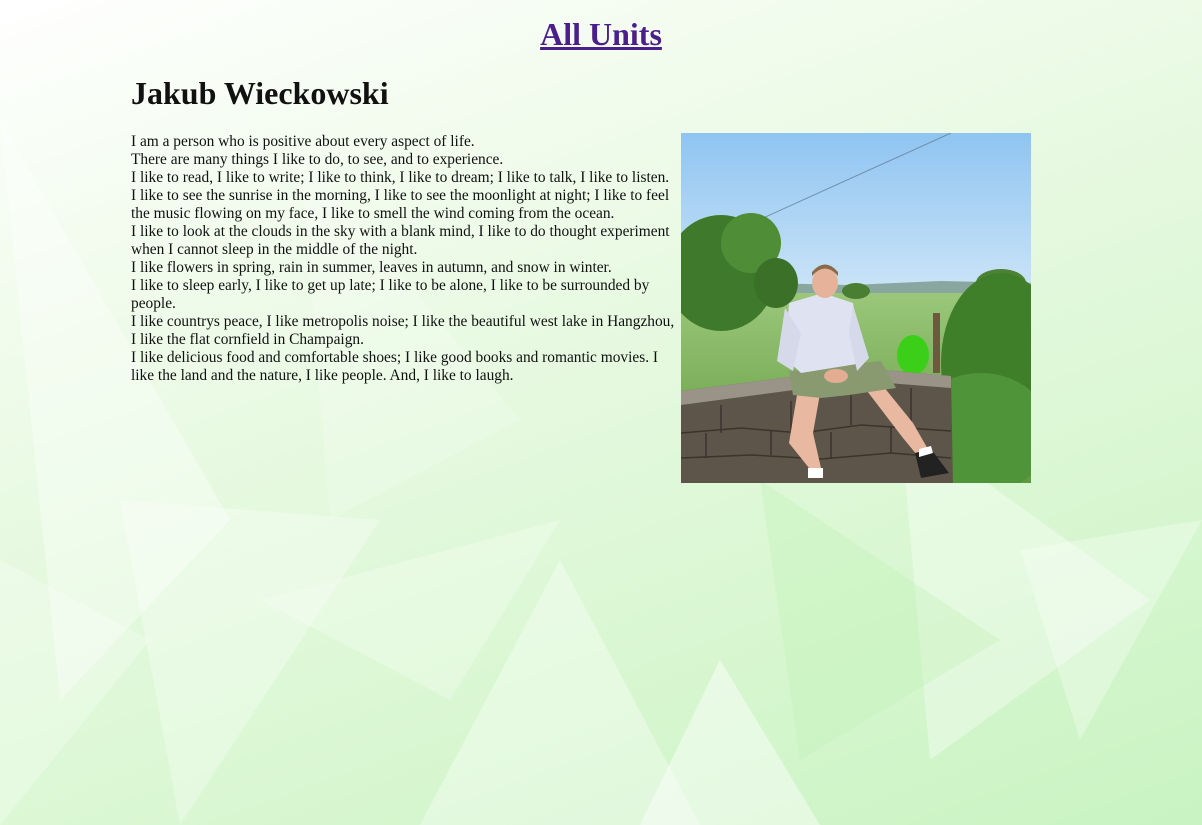 This screenshot has width=1202, height=825. I want to click on all-units-link: All Units, so click(601, 34).